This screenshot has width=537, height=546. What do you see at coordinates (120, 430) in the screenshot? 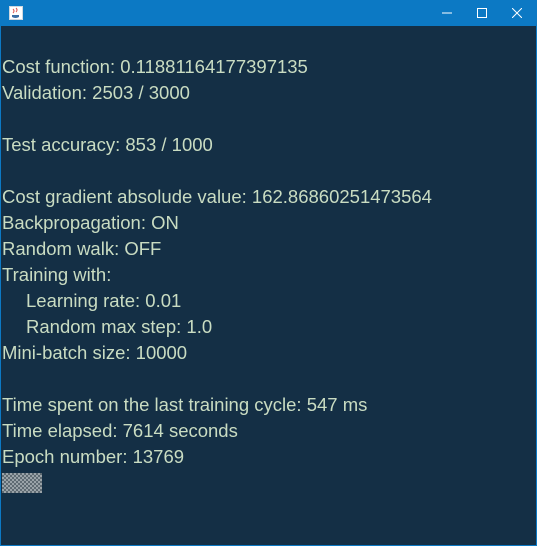
I see `time-elapsed-text: Time elapsed: 7614 seconds` at bounding box center [120, 430].